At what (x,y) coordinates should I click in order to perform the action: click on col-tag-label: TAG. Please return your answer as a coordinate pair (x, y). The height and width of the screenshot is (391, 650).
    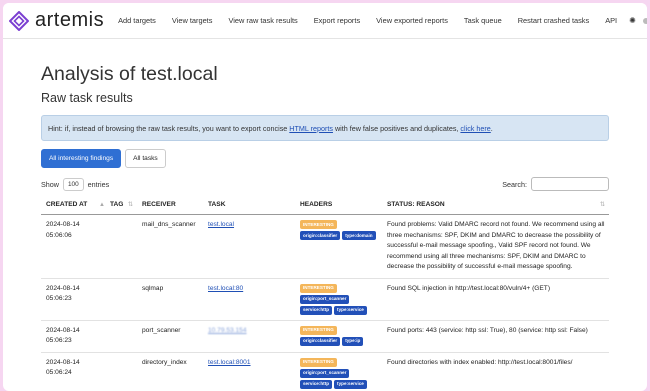
    Looking at the image, I should click on (117, 204).